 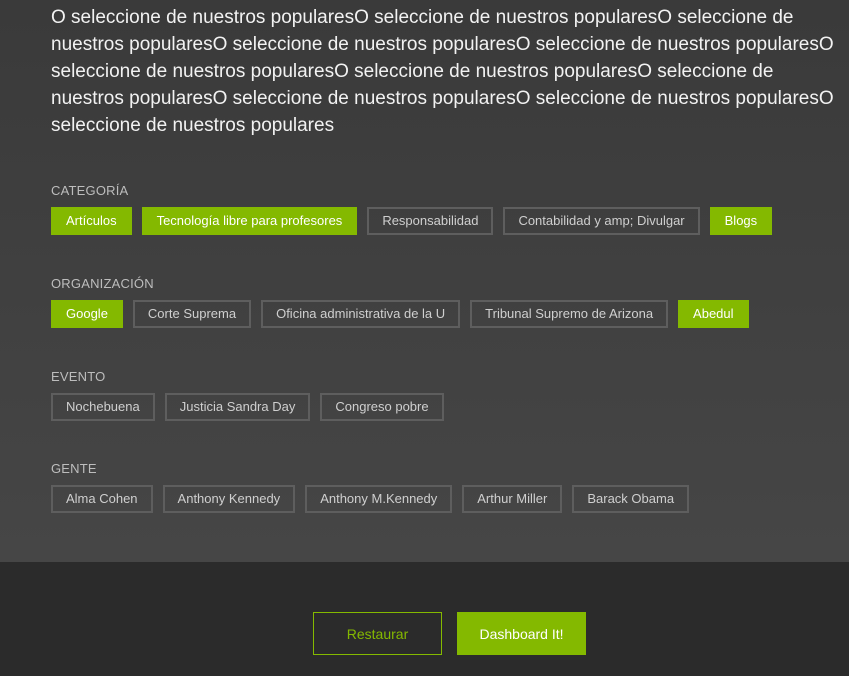 What do you see at coordinates (601, 221) in the screenshot?
I see `tag-categoria-3: Contabilidad y amp; Divulgar` at bounding box center [601, 221].